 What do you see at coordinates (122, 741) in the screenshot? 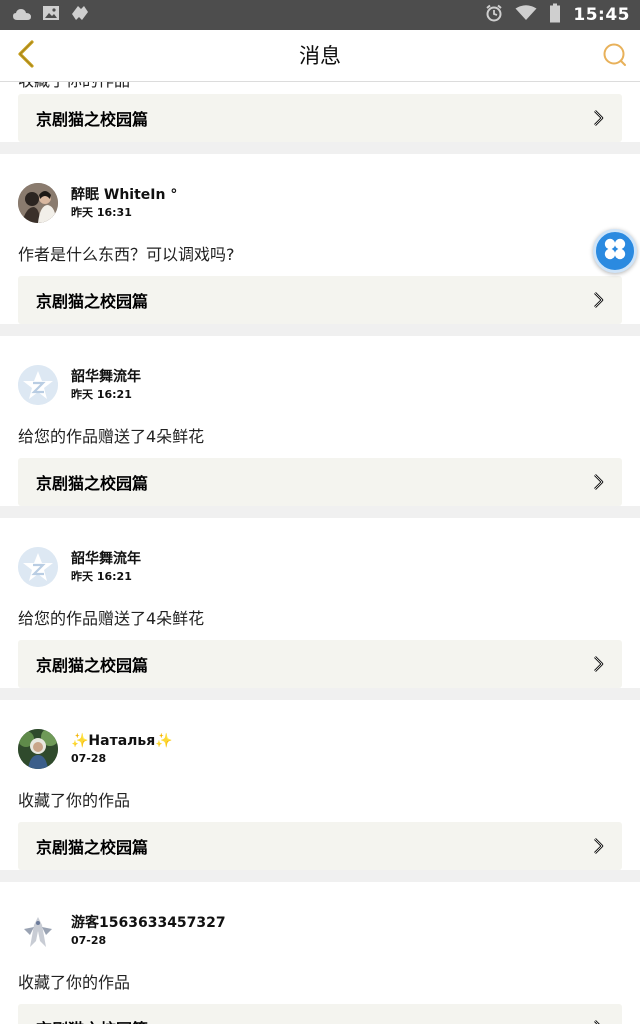
I see `username: ✨Наталья✨` at bounding box center [122, 741].